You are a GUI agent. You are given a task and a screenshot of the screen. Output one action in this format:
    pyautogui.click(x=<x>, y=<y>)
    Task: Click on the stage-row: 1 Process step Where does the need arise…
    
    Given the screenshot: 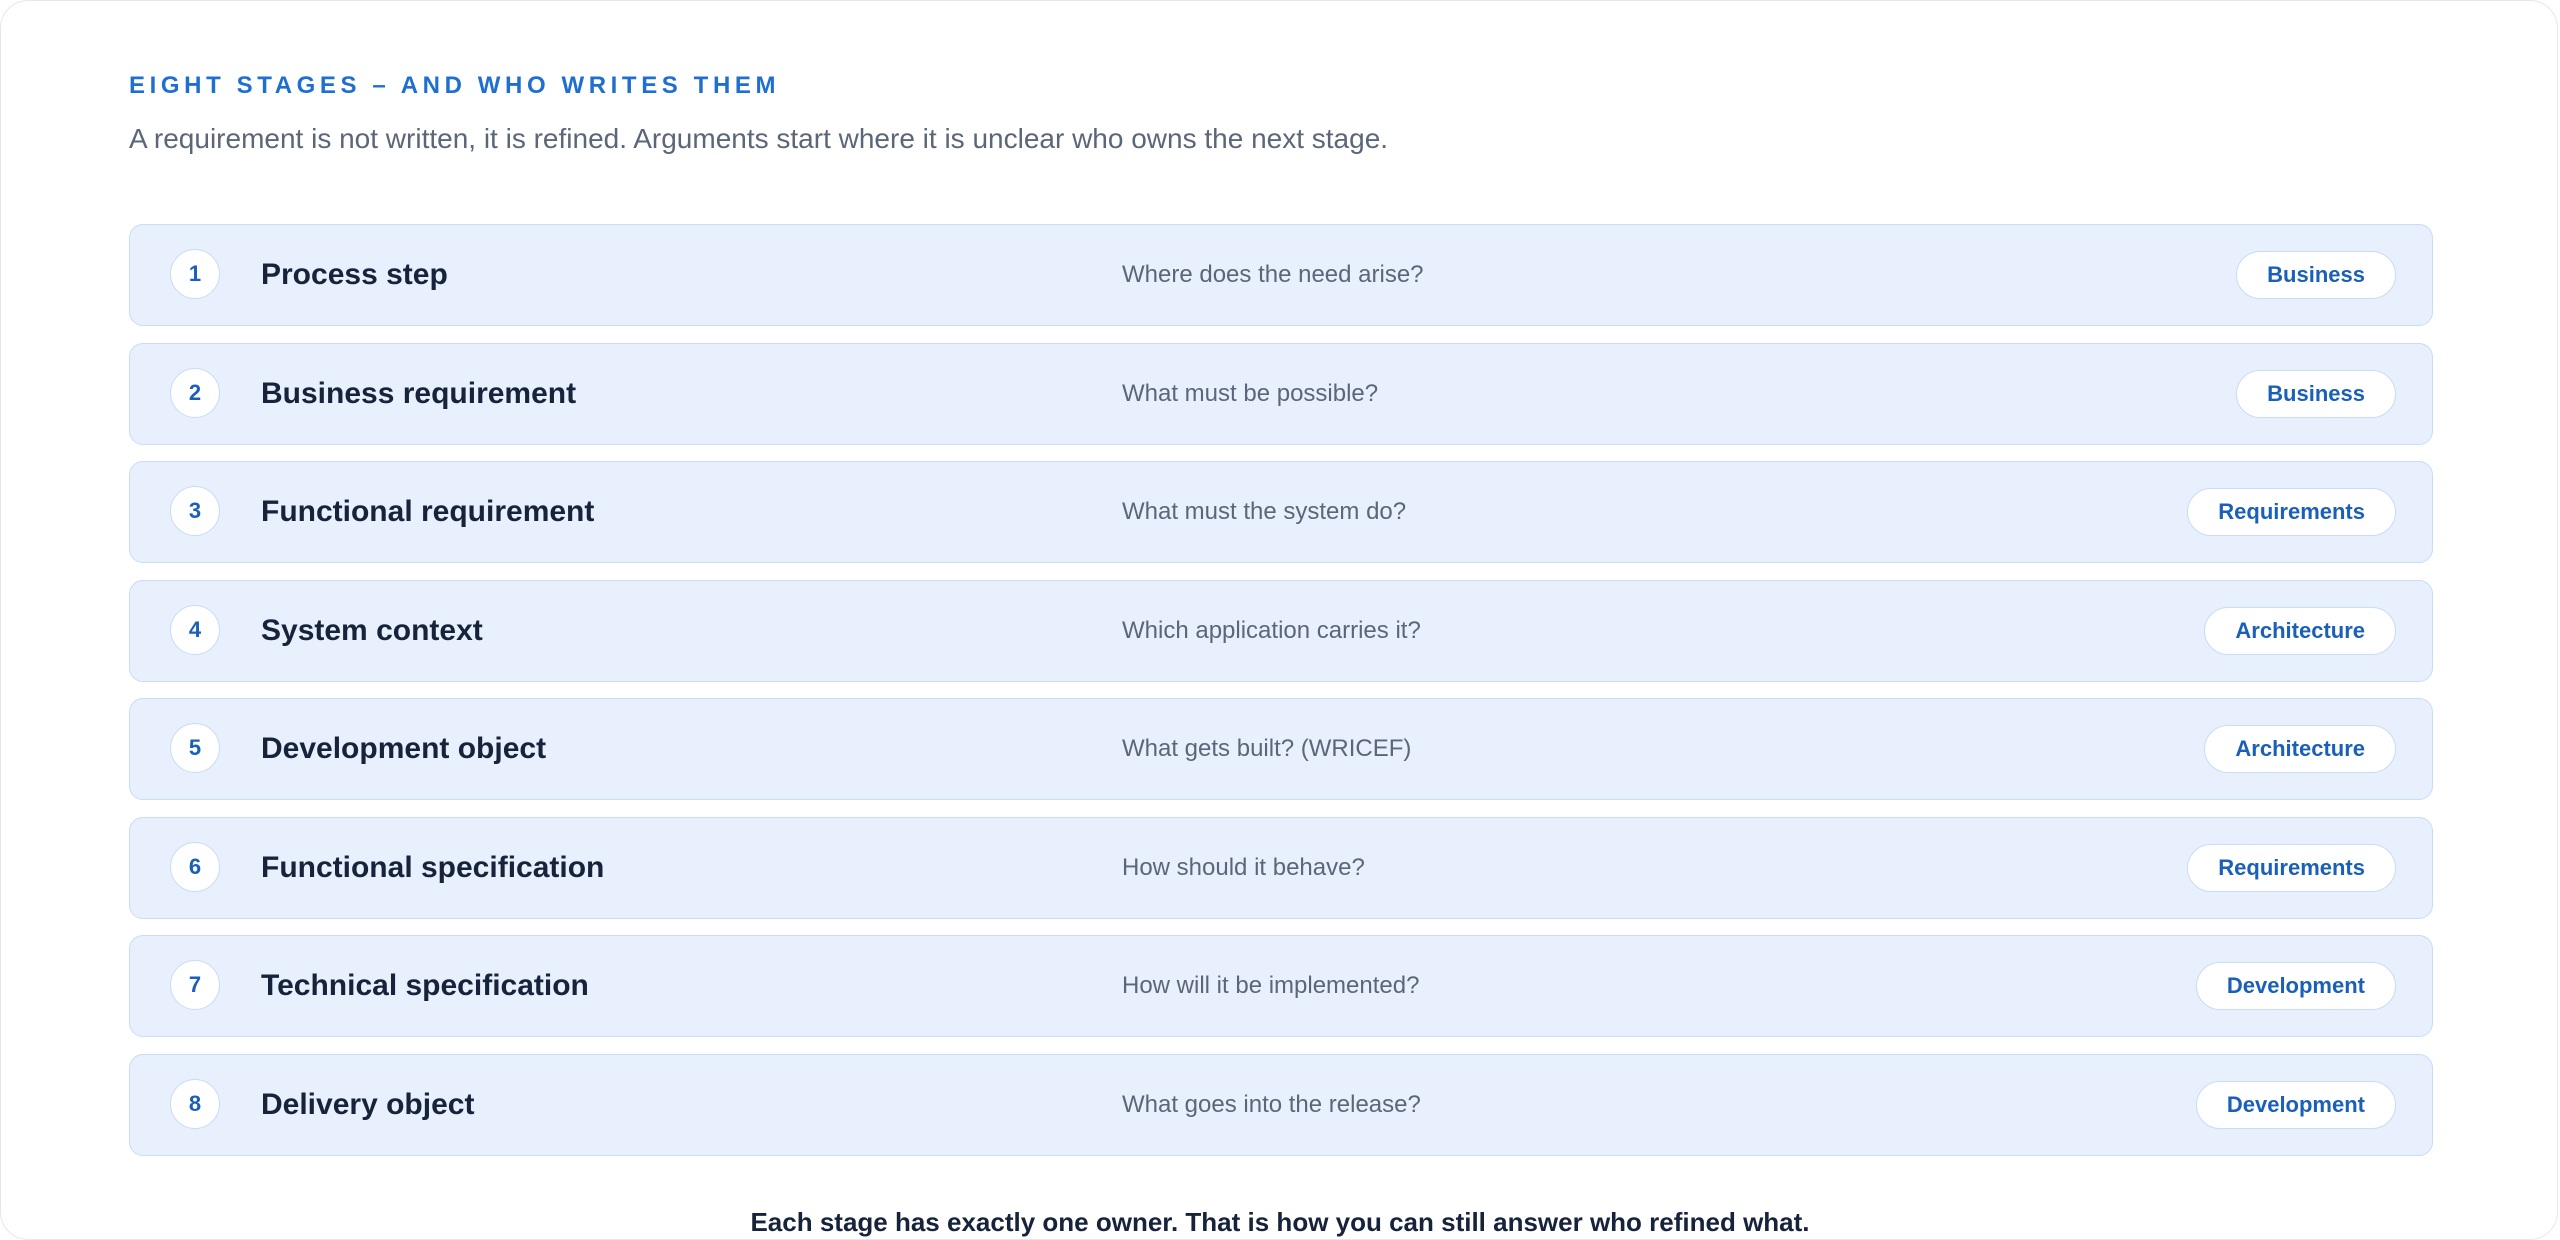 What is the action you would take?
    pyautogui.click(x=1281, y=275)
    